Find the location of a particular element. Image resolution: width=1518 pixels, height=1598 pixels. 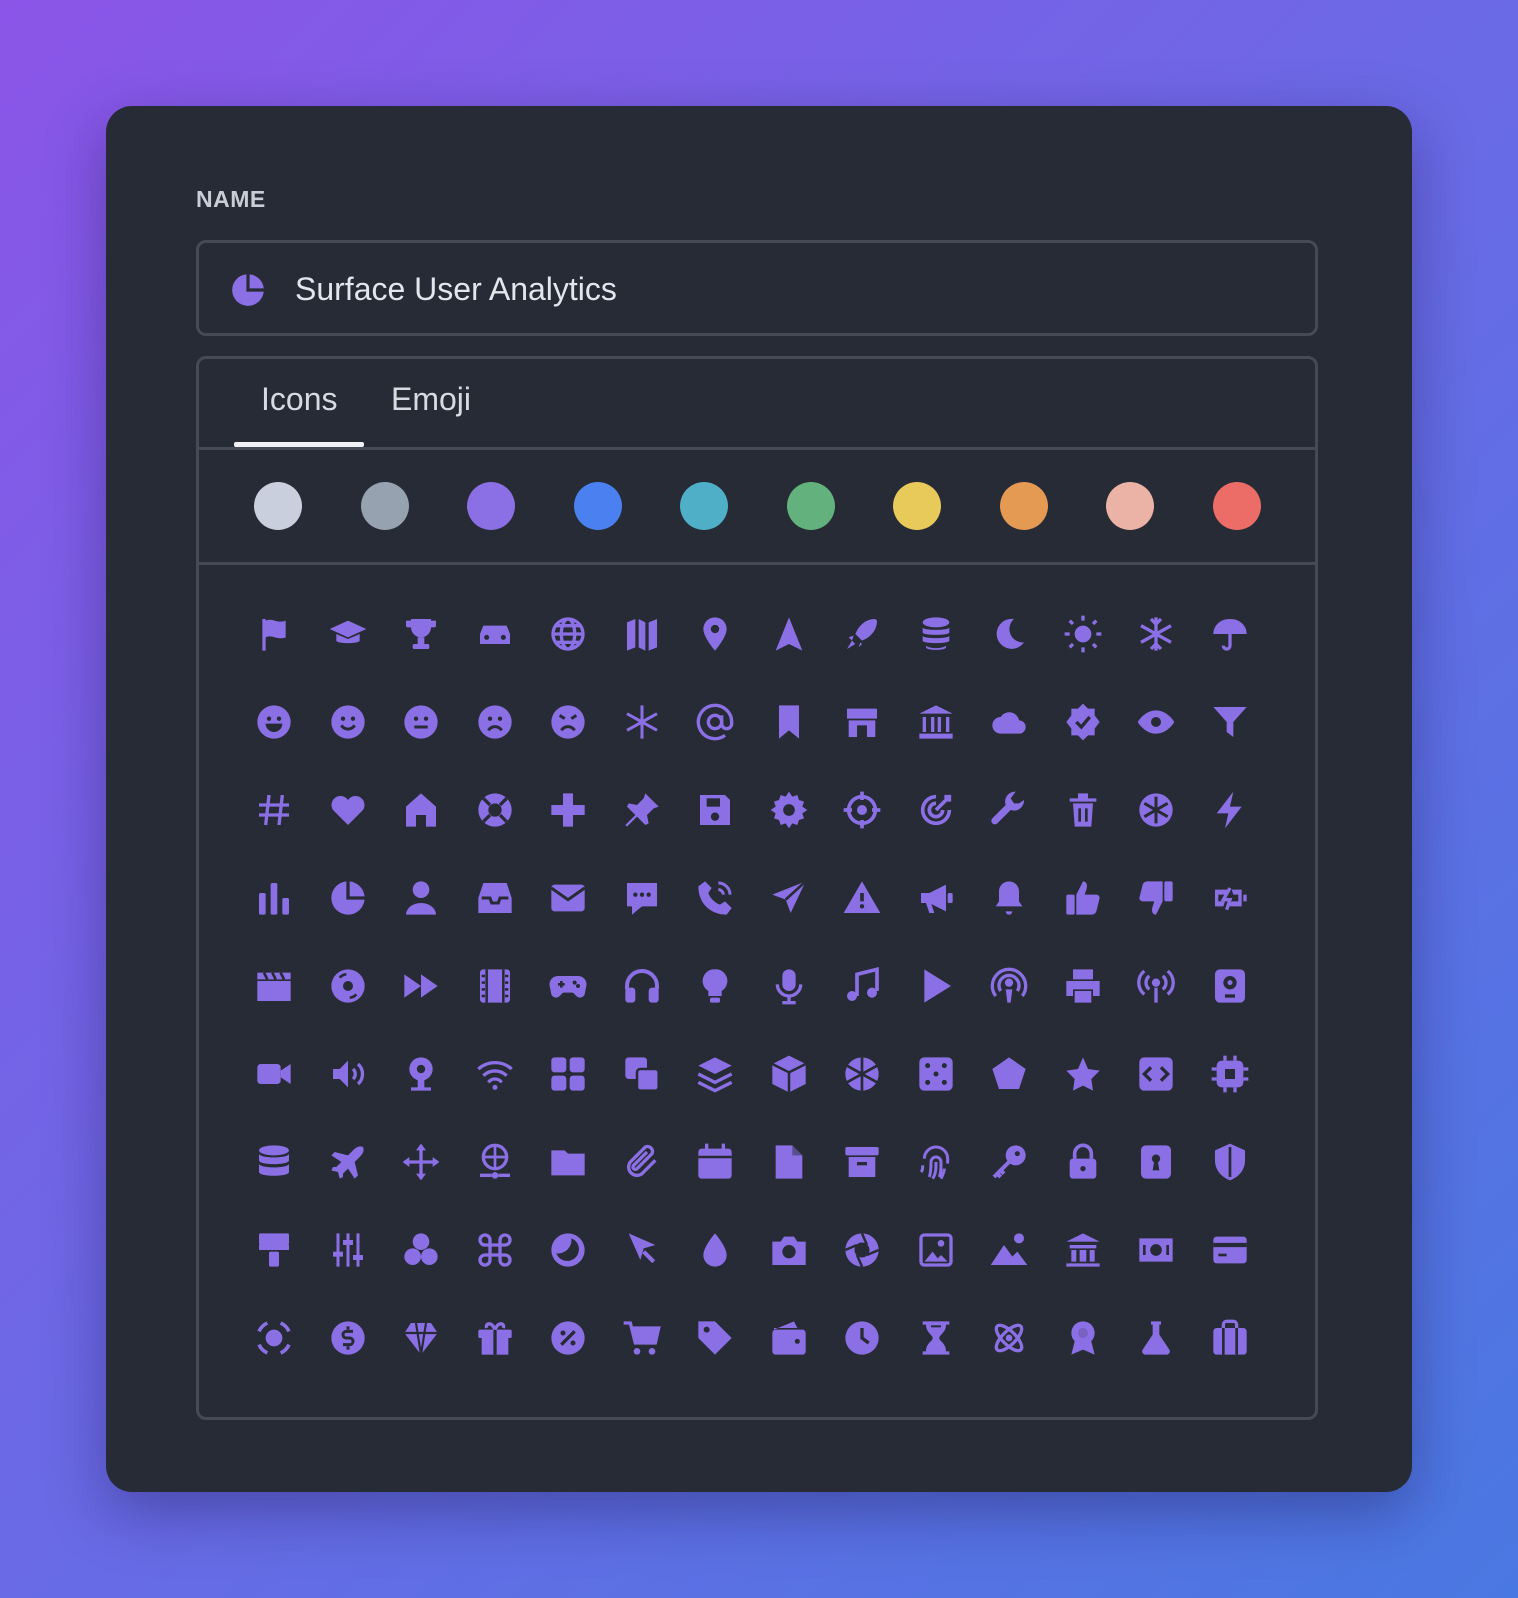

paint-roller-icon is located at coordinates (274, 1250).